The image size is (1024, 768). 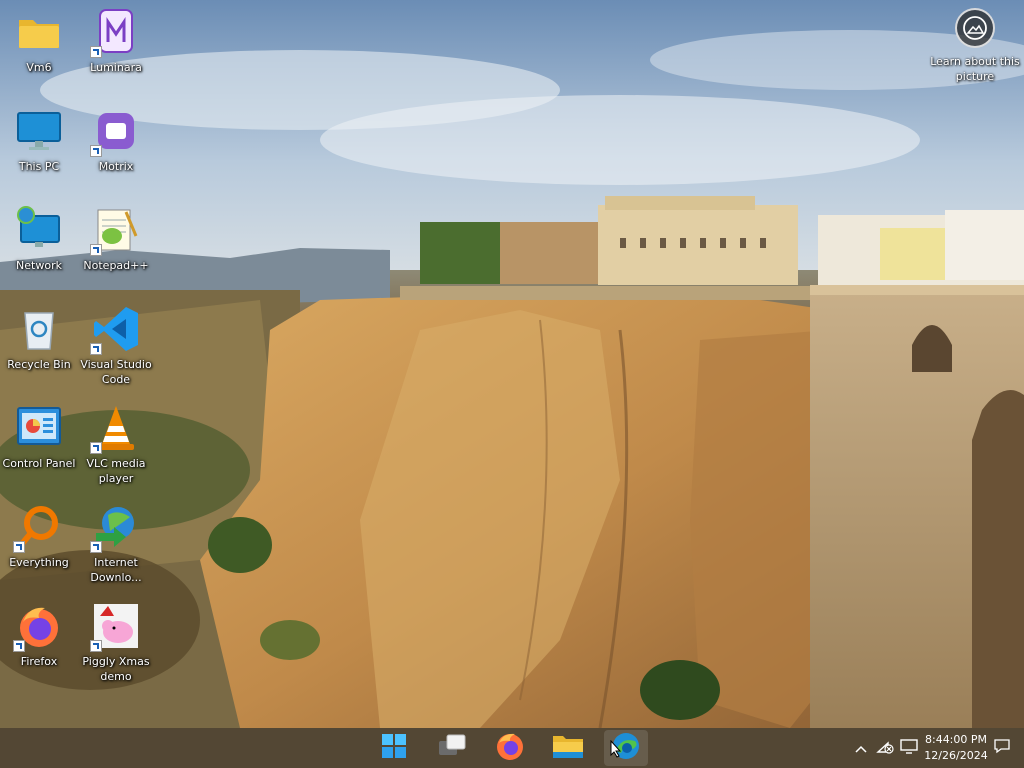 I want to click on learn-about-picture-label: Learn about this picture, so click(x=975, y=69).